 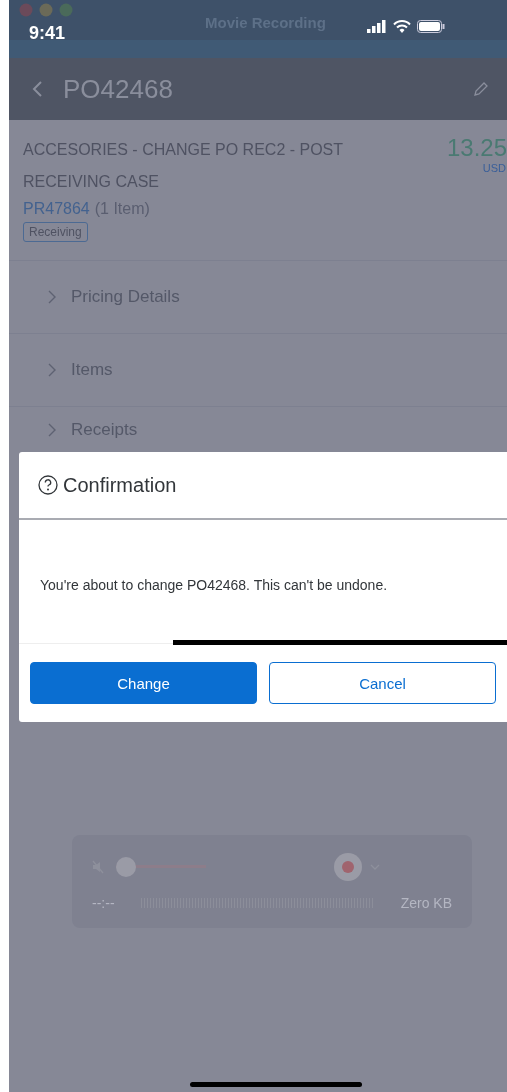 I want to click on question-icon, so click(x=48, y=485).